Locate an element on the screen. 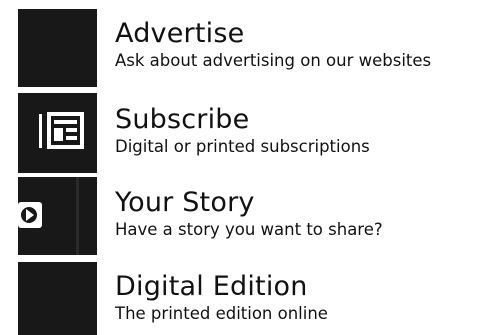 This screenshot has height=335, width=486. menu-item-title: Your Story is located at coordinates (185, 202).